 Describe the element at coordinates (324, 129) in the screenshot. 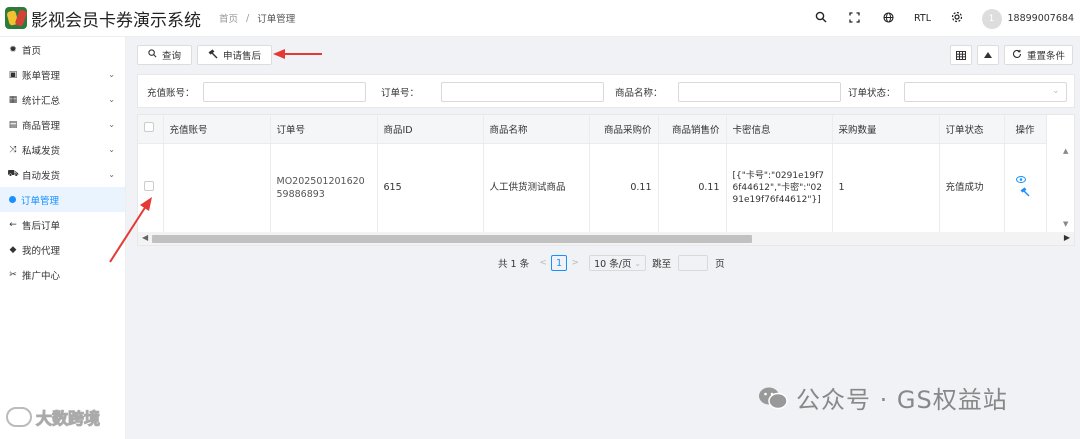

I see `header-order-no: 订单号` at that location.